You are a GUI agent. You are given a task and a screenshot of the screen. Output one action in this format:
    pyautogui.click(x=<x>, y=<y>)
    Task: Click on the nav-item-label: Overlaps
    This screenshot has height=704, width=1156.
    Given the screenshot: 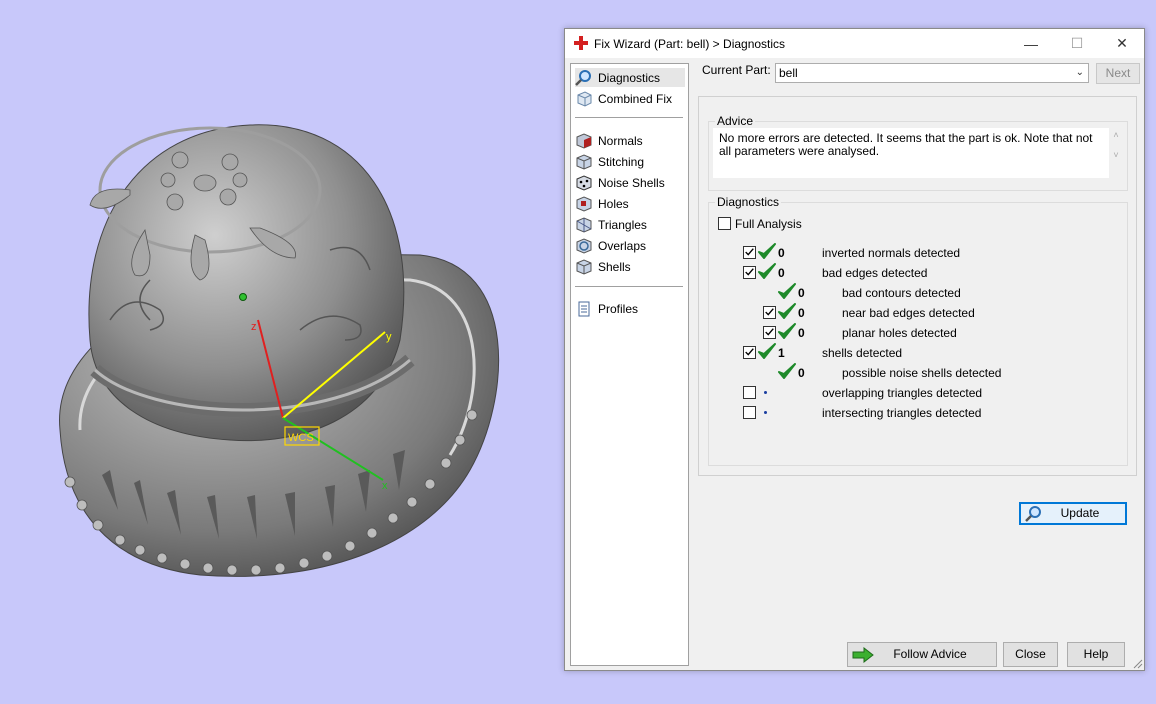 What is the action you would take?
    pyautogui.click(x=622, y=245)
    